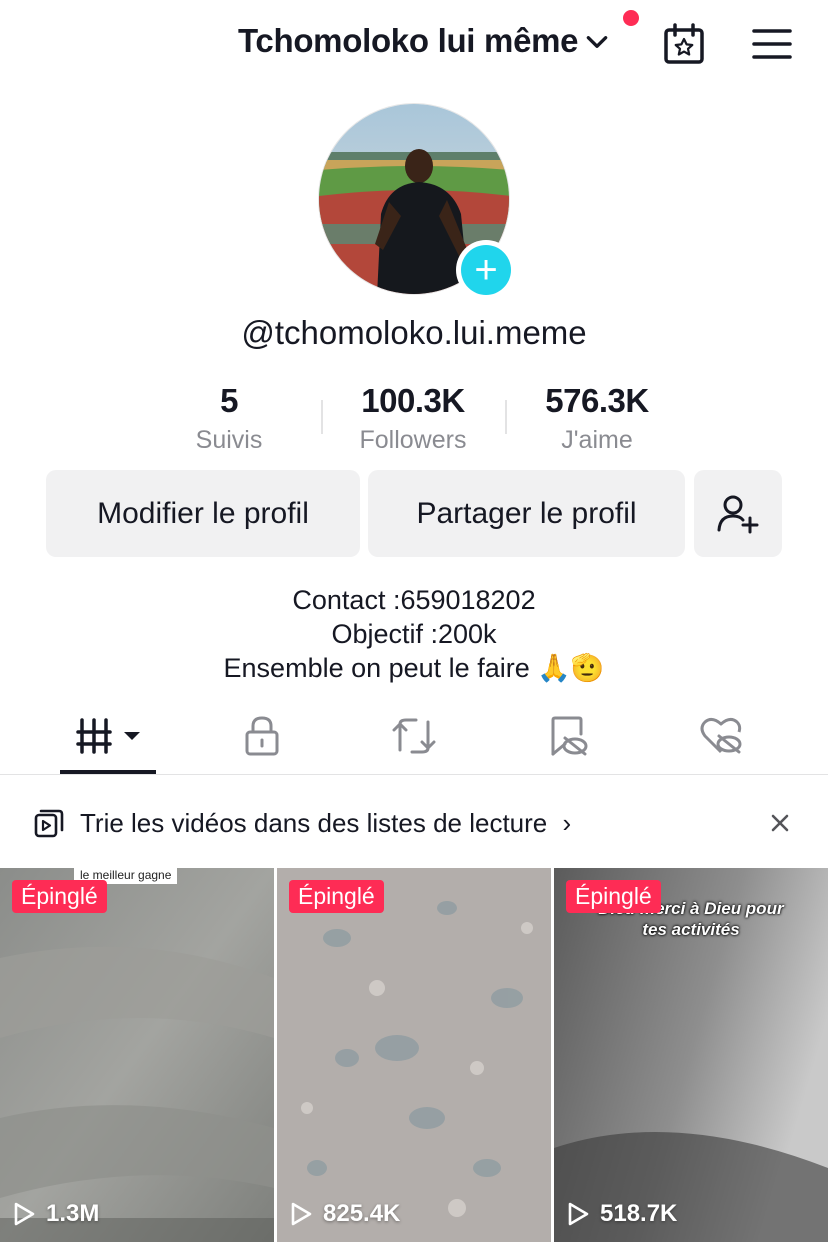 The image size is (828, 1242). I want to click on stat-label: Suivis, so click(229, 440).